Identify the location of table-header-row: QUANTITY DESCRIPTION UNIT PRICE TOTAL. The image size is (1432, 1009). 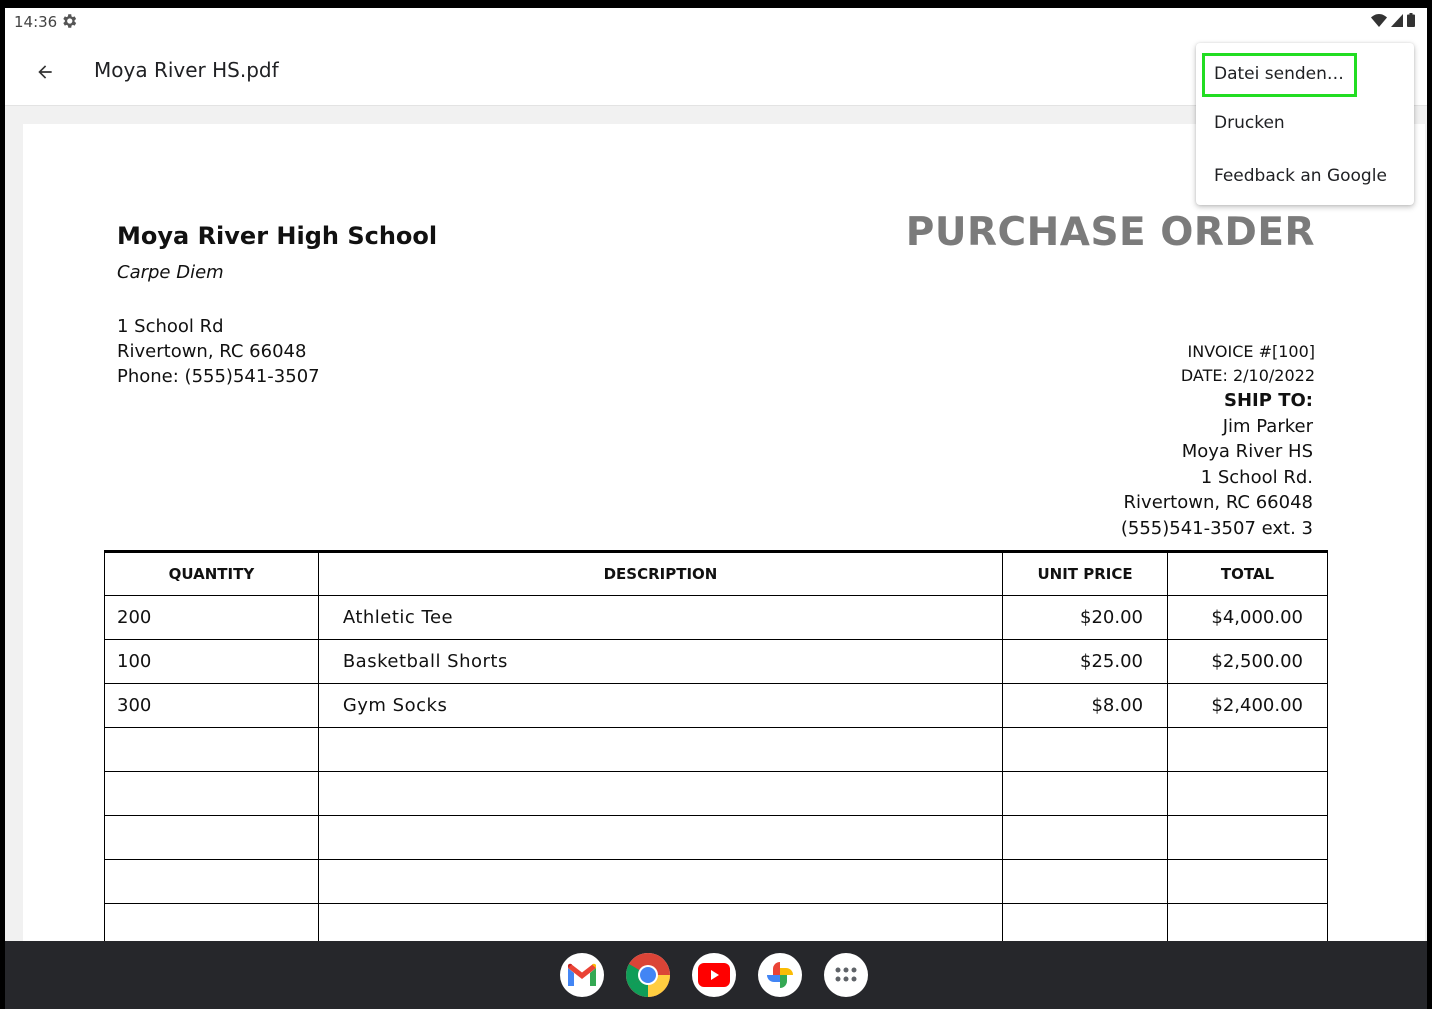
(716, 573).